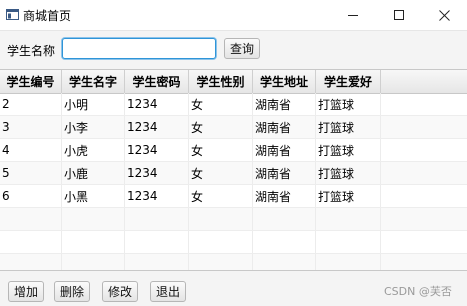 This screenshot has height=306, width=467. Describe the element at coordinates (31, 51) in the screenshot. I see `search-label: 学生名称` at that location.